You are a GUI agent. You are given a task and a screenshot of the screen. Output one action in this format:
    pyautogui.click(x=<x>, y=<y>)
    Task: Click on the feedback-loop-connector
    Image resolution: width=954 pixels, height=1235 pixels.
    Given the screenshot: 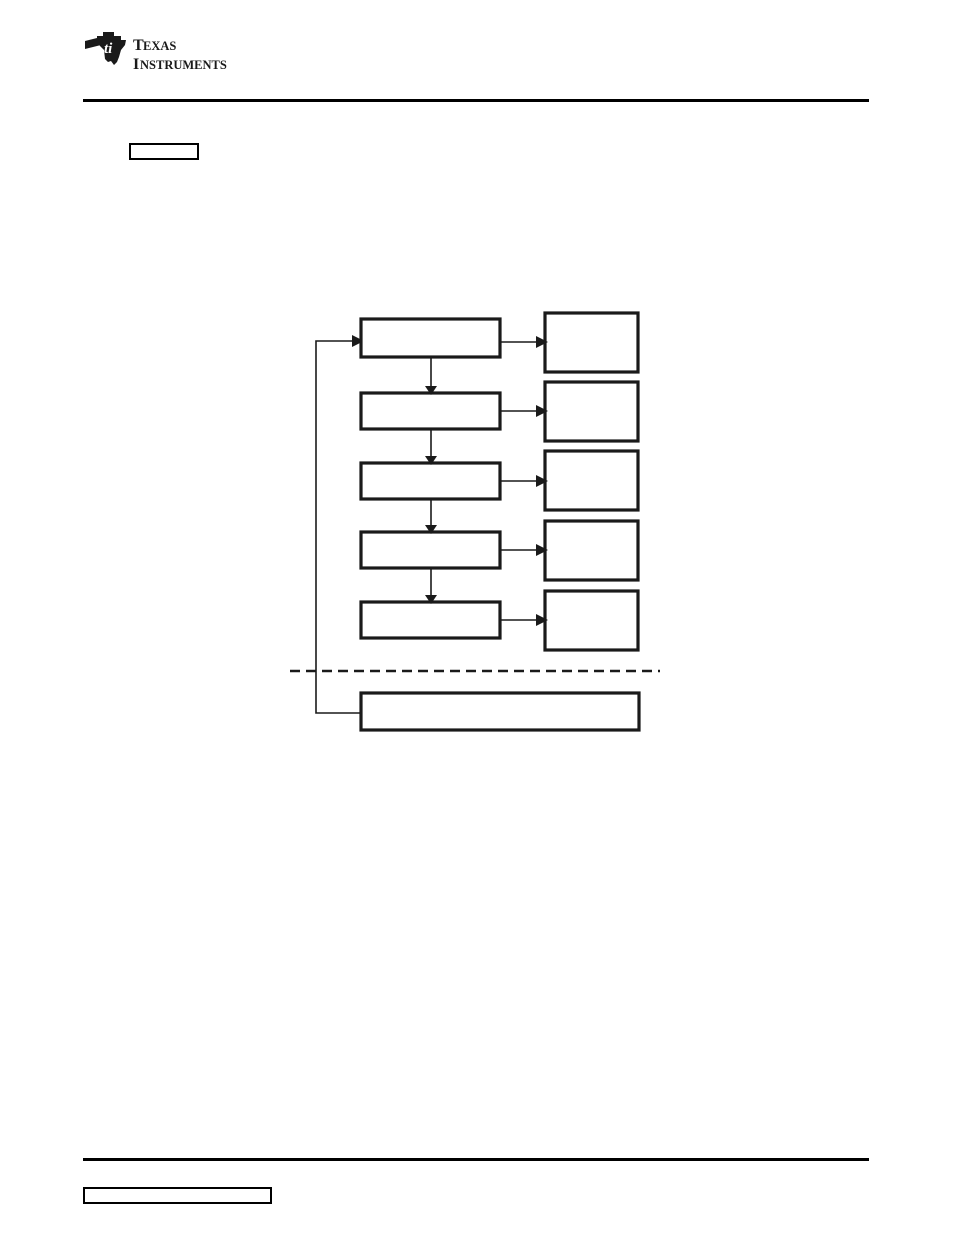 What is the action you would take?
    pyautogui.click(x=339, y=524)
    